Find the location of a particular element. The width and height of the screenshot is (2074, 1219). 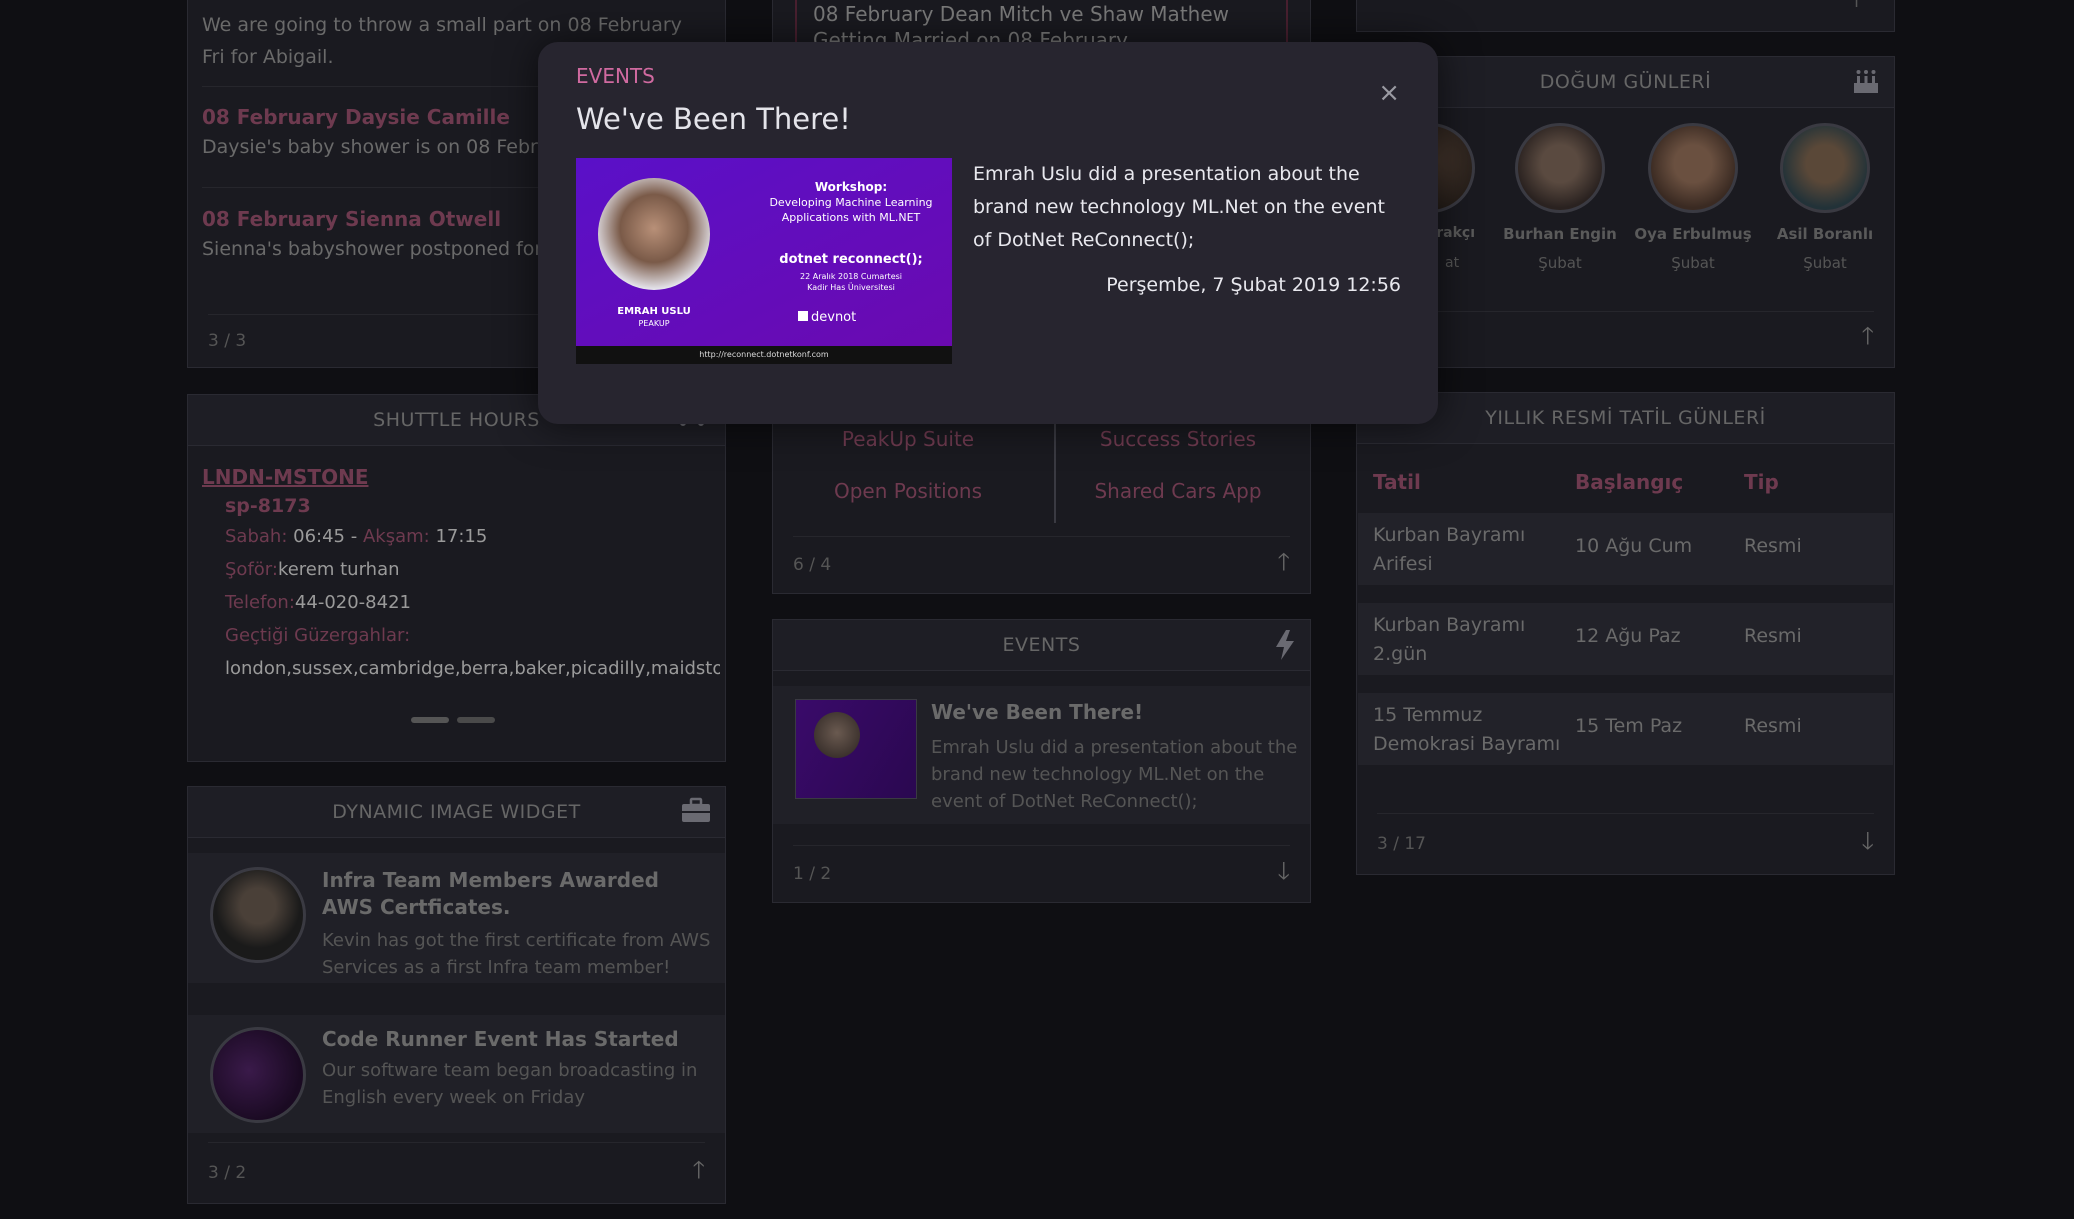

table-row: Kurban Bayramı Arifesi 10 Ağu Cum Resmi is located at coordinates (1625, 549).